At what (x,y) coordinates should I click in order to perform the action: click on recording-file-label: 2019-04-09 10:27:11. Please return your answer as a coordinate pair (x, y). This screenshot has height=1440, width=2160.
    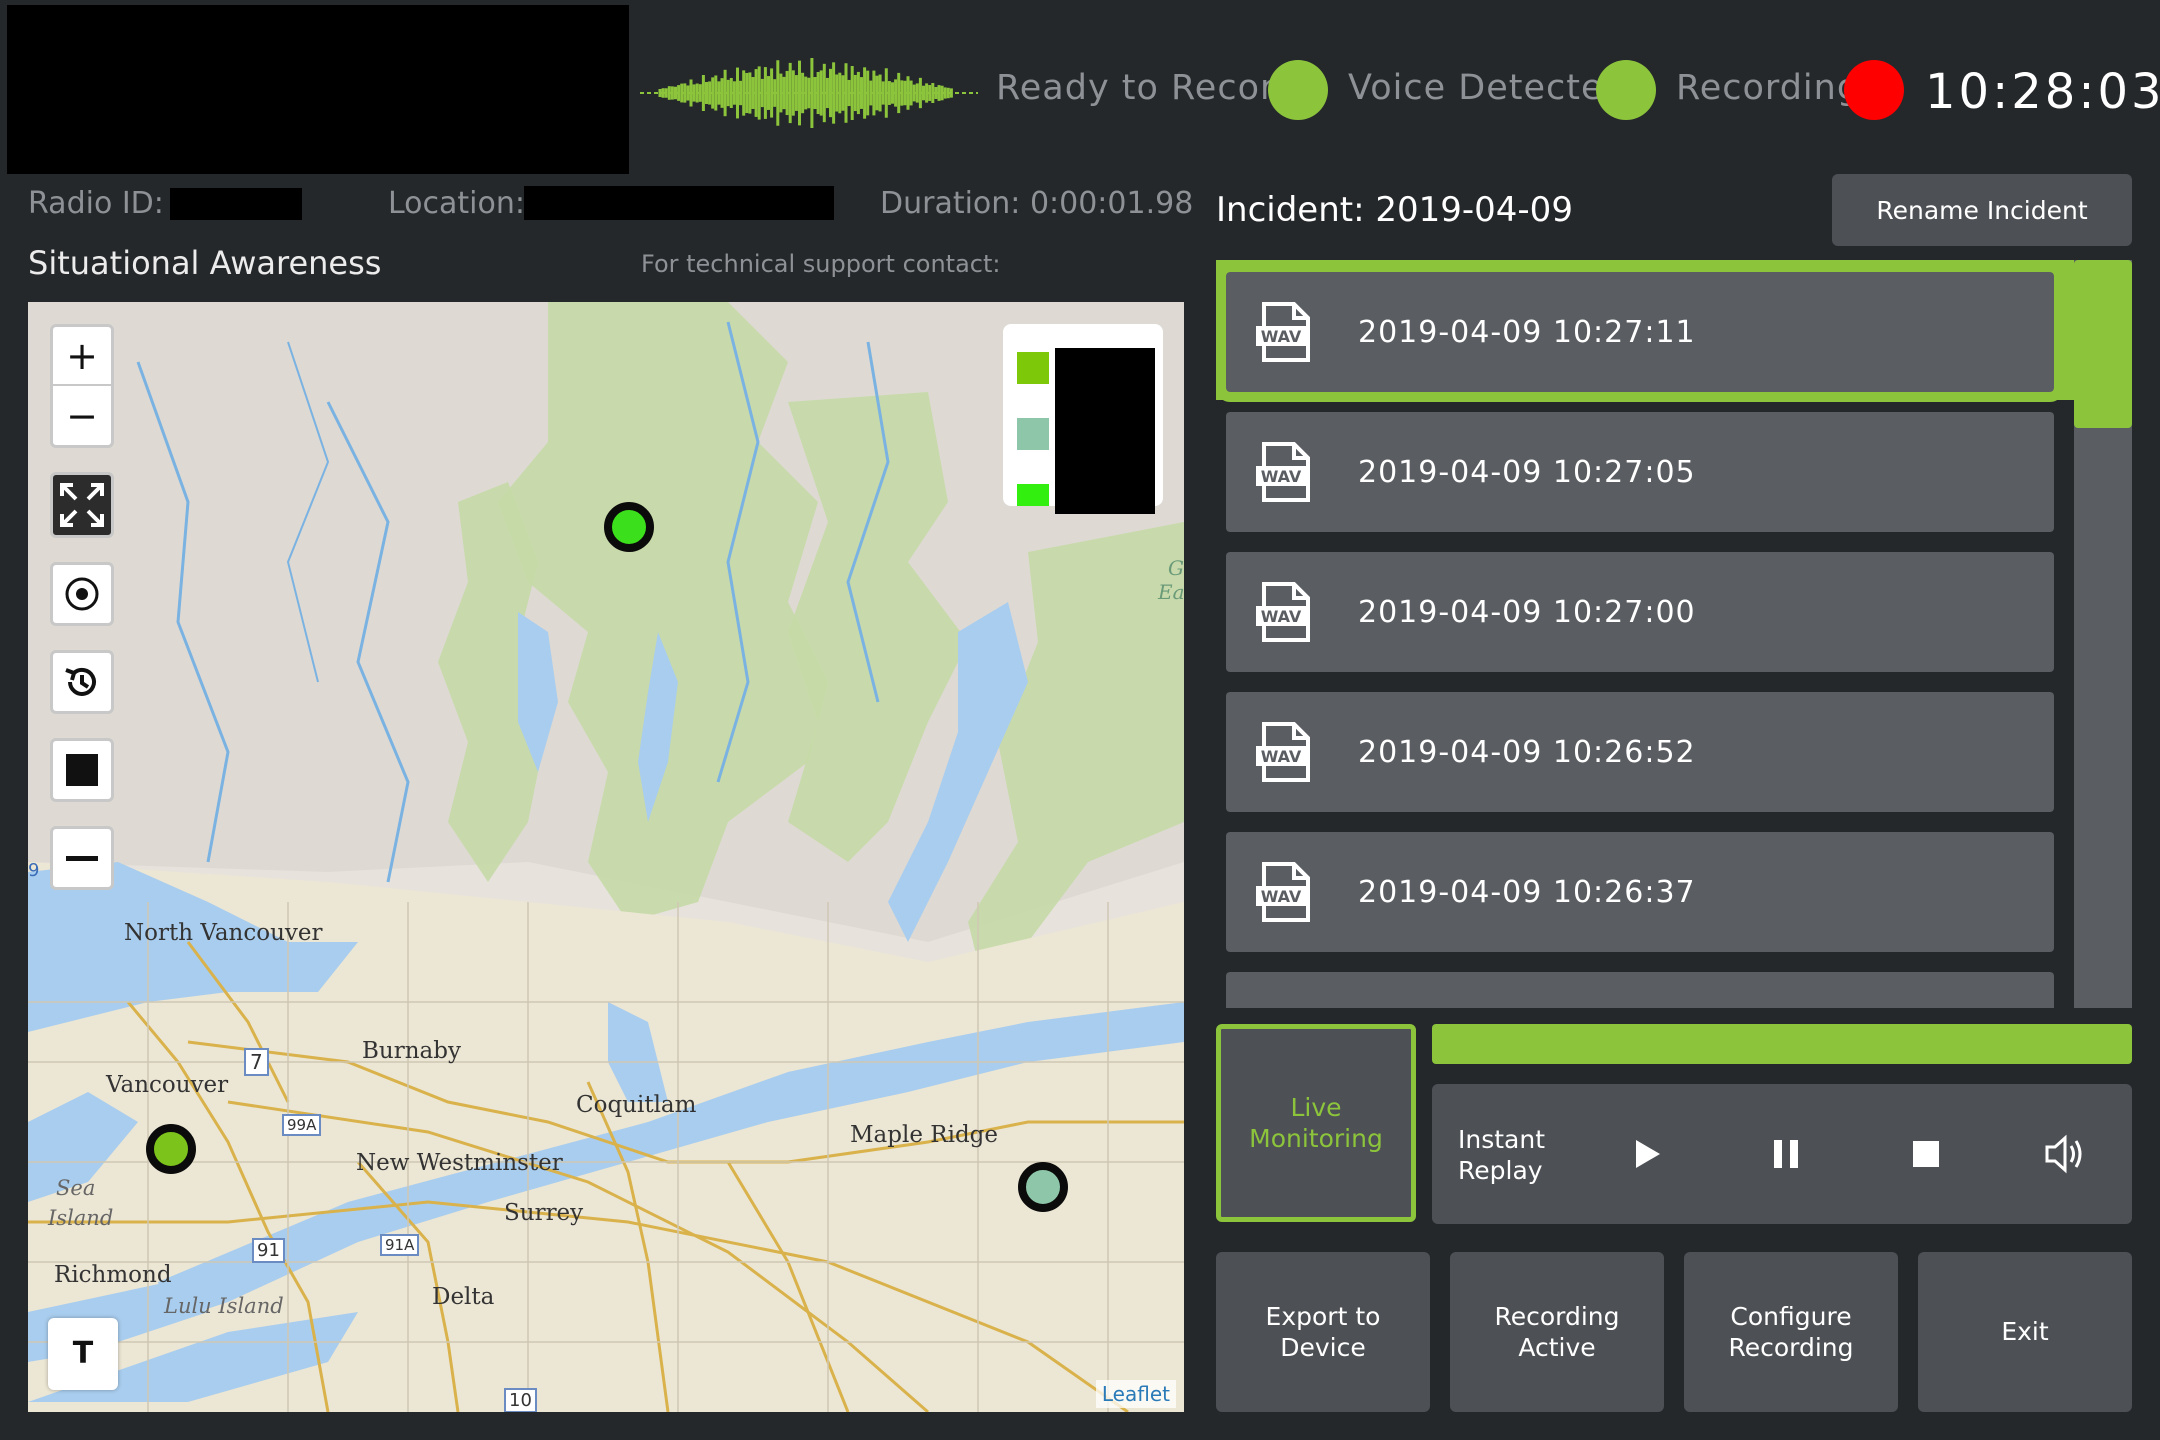
    Looking at the image, I should click on (1527, 332).